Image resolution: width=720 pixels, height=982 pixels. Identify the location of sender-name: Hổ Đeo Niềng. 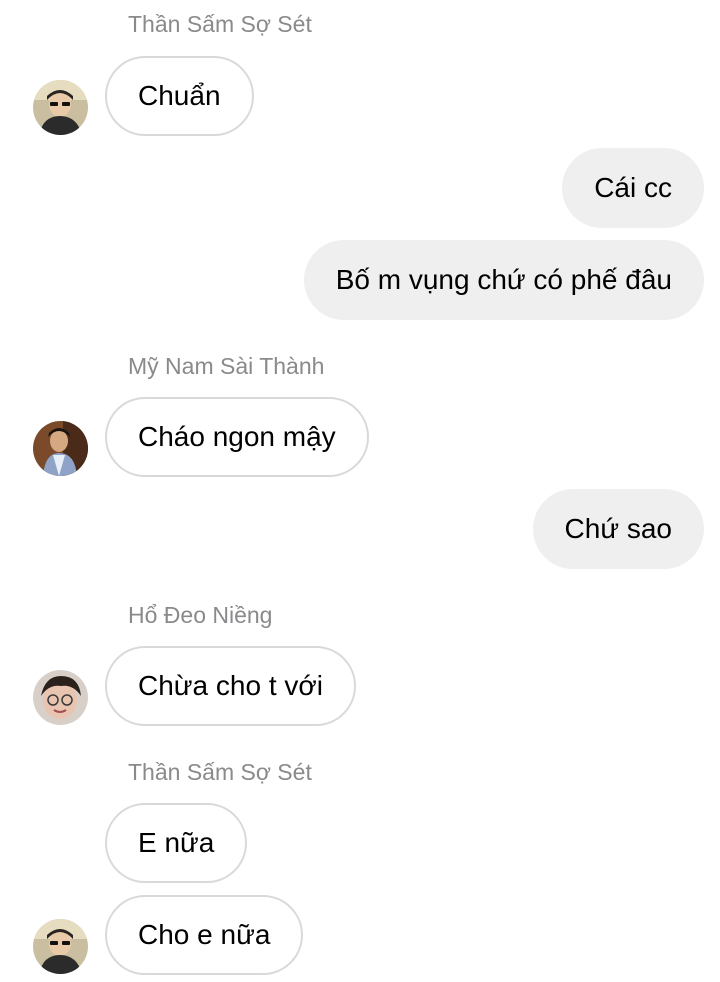
(200, 615).